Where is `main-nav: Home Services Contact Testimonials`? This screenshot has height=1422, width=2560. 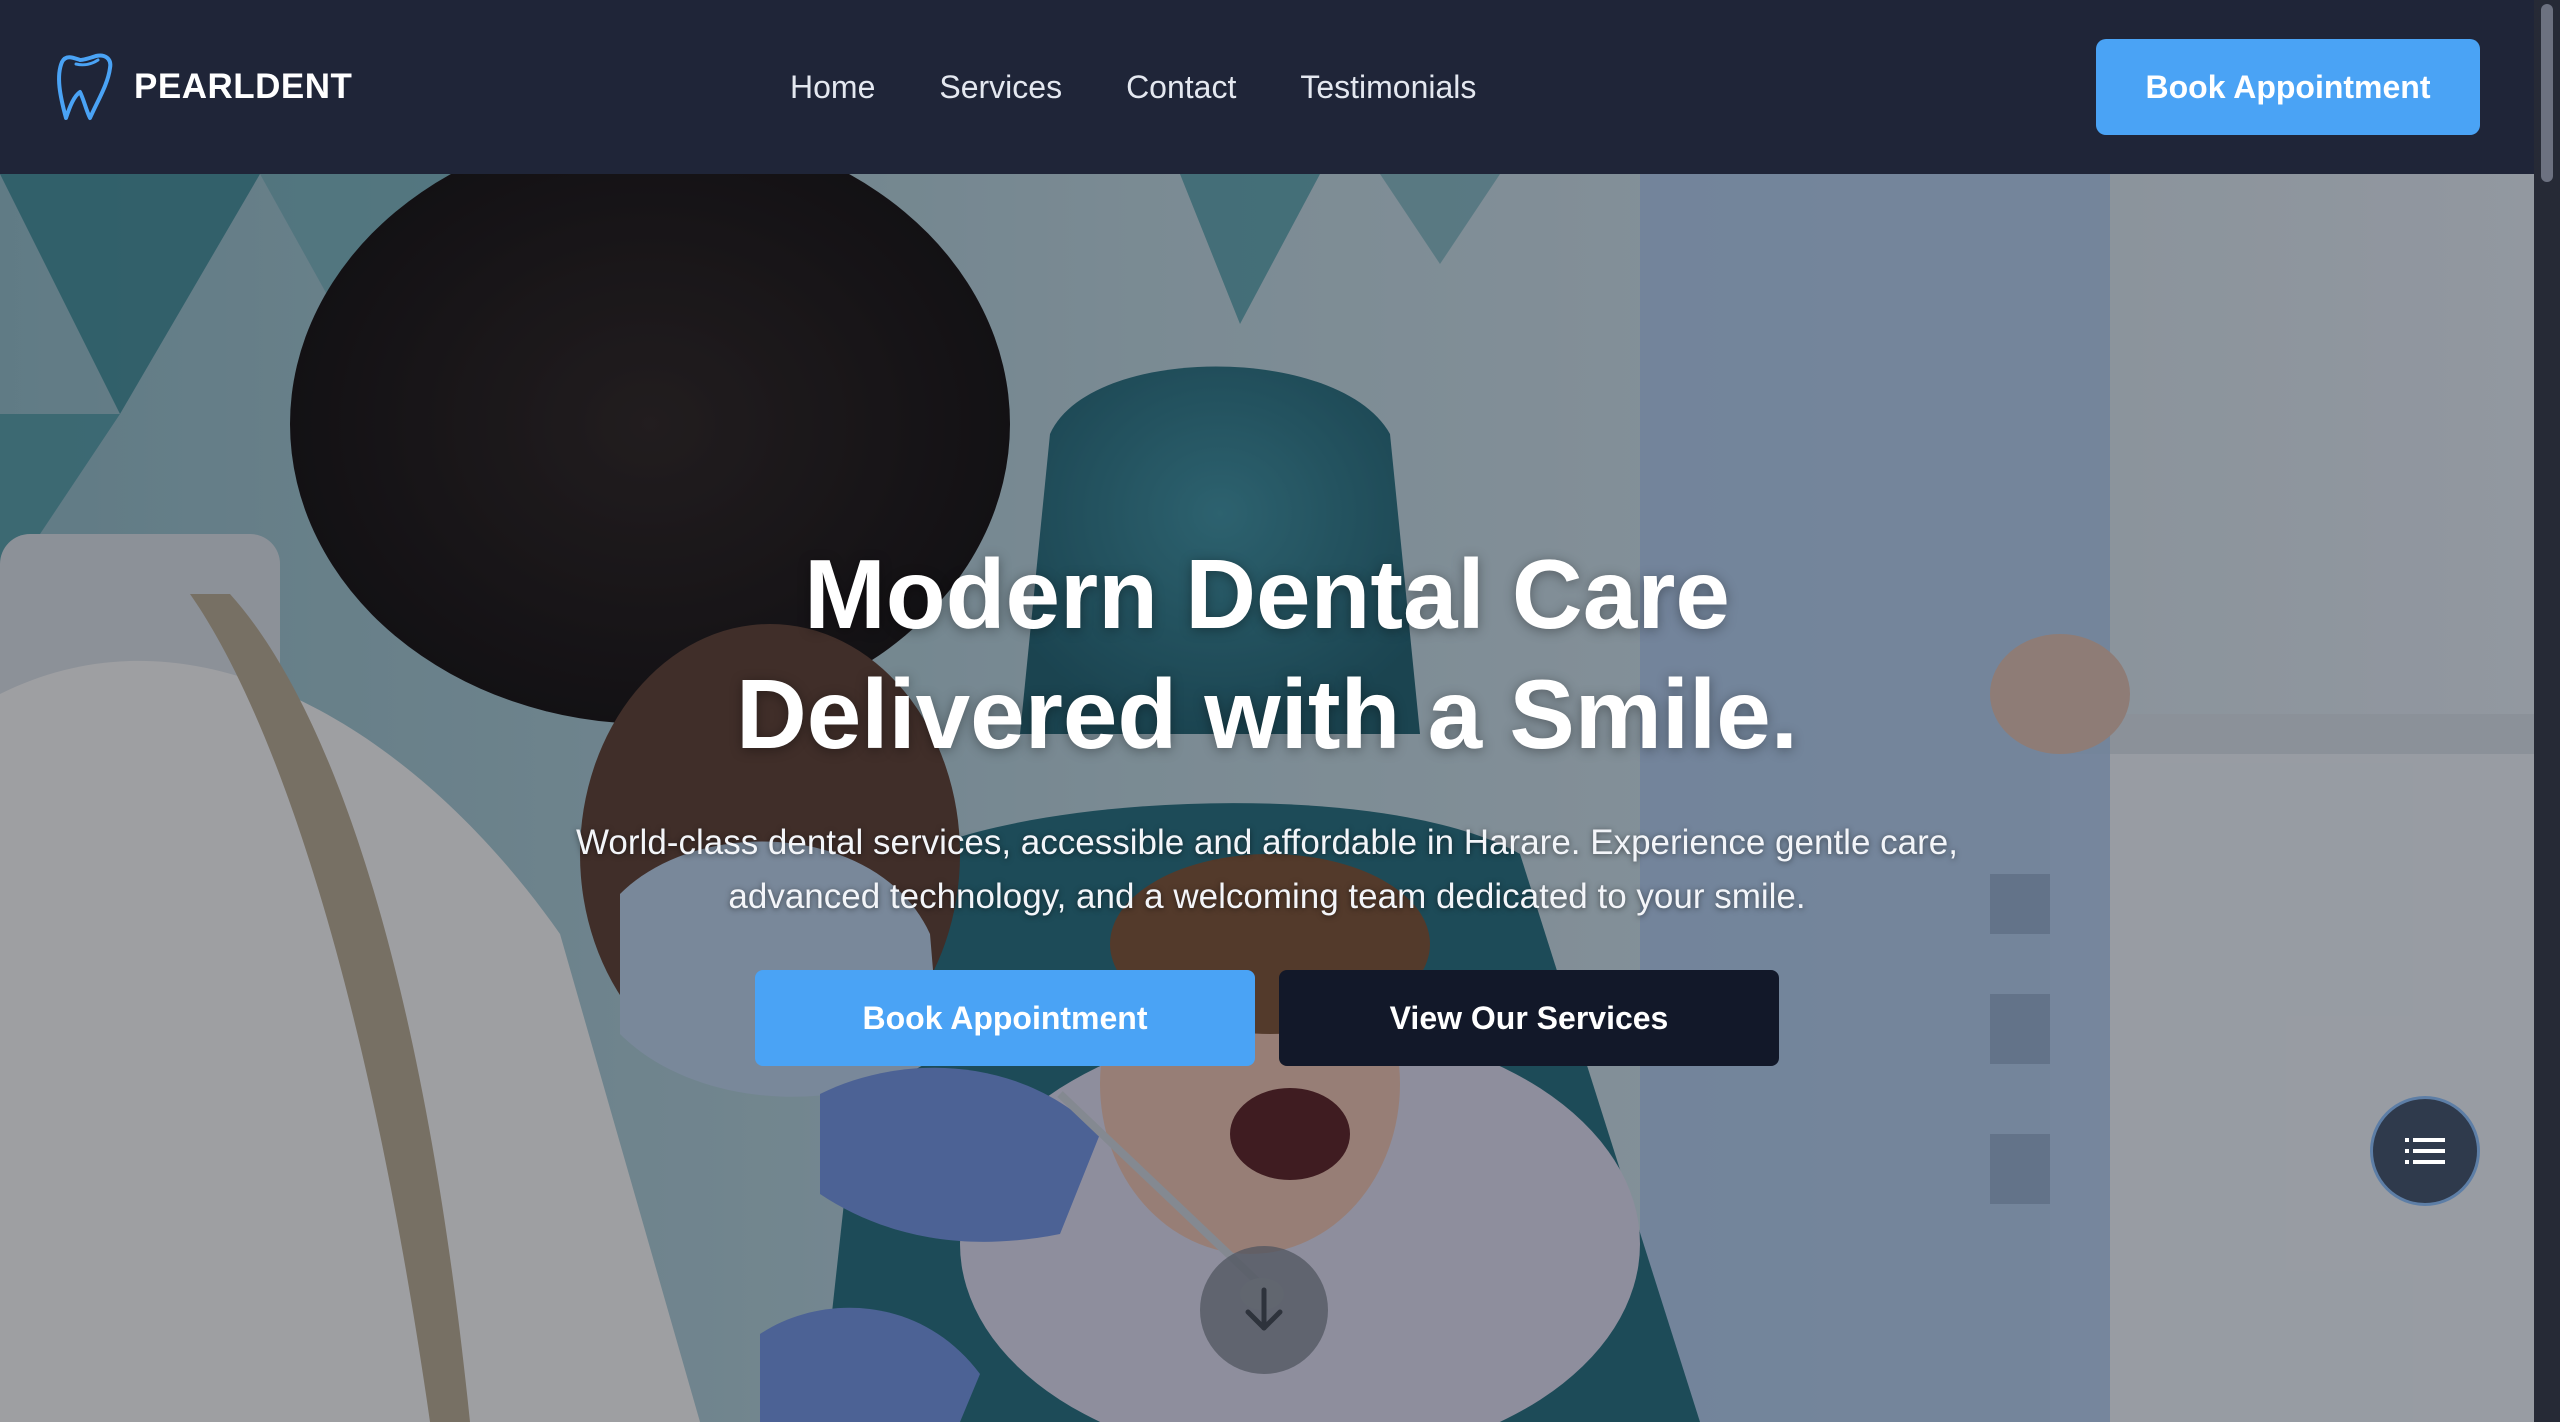 main-nav: Home Services Contact Testimonials is located at coordinates (1133, 87).